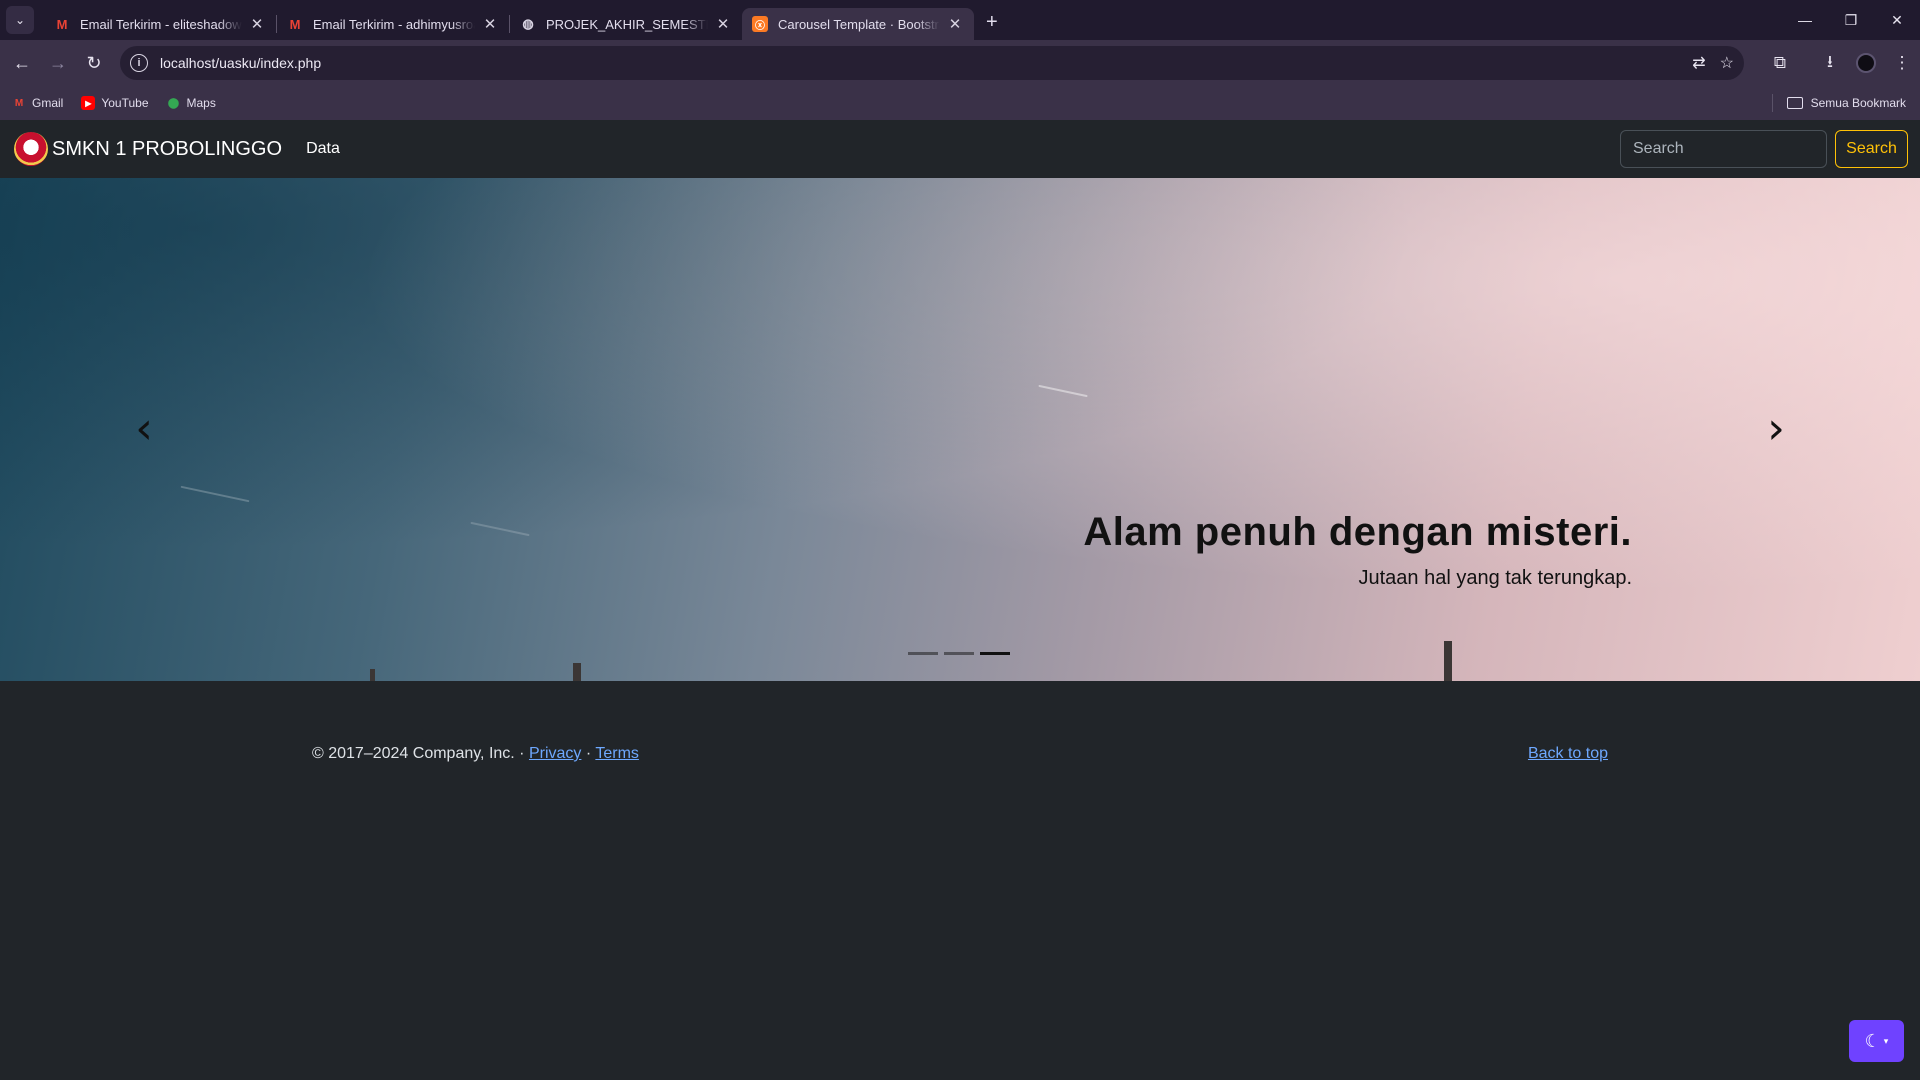 This screenshot has width=1920, height=1080. What do you see at coordinates (1902, 63) in the screenshot?
I see `menu-kebab-icon: ⋮` at bounding box center [1902, 63].